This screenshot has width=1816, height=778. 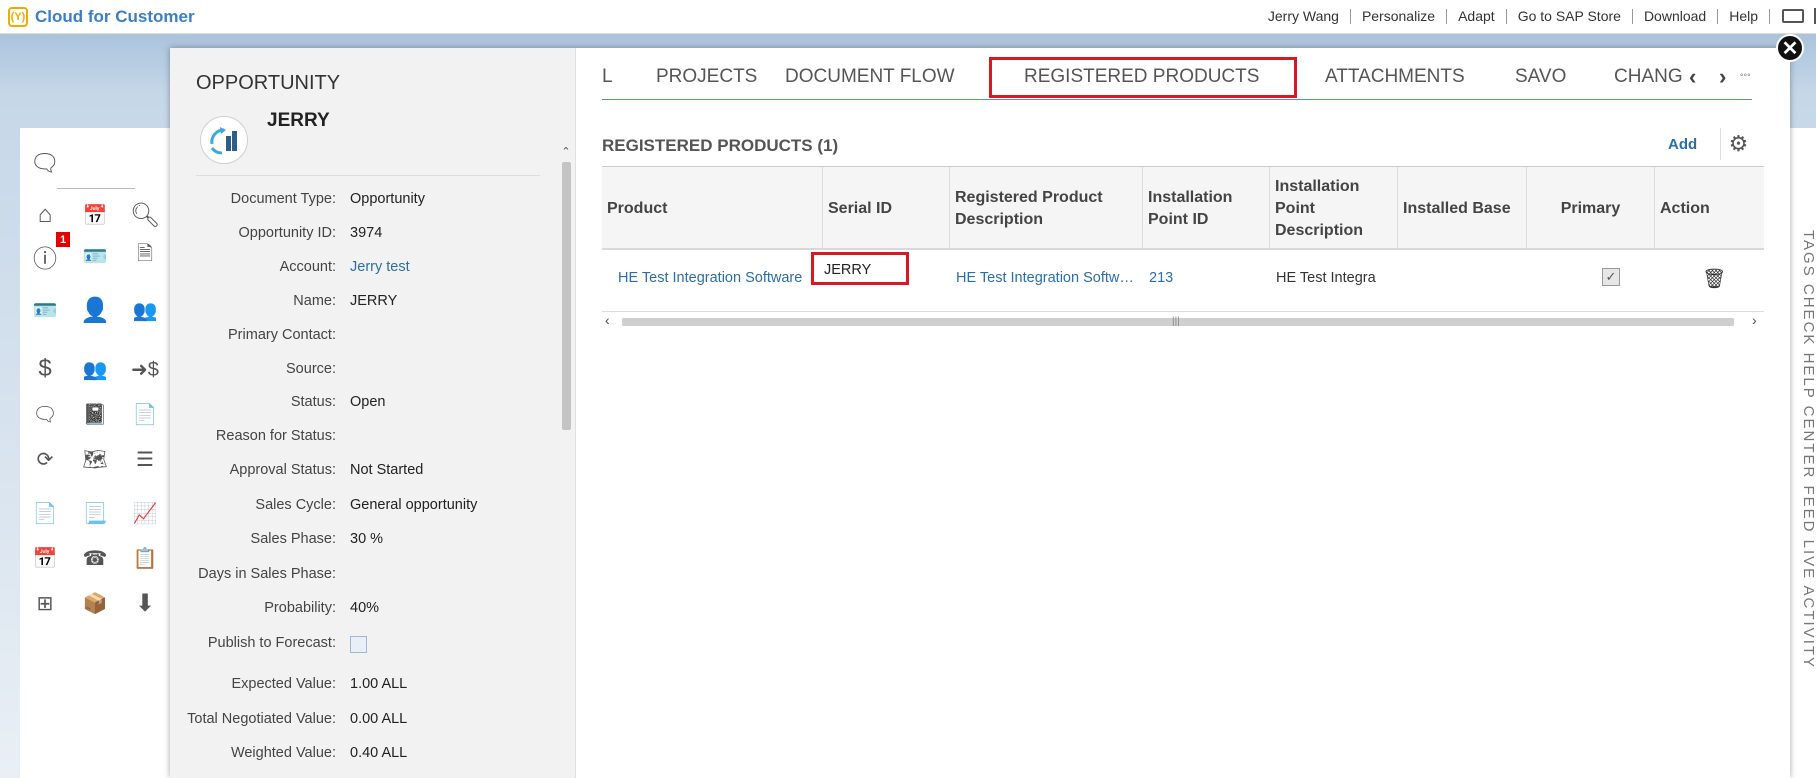 I want to click on col-action: Action, so click(x=1709, y=208).